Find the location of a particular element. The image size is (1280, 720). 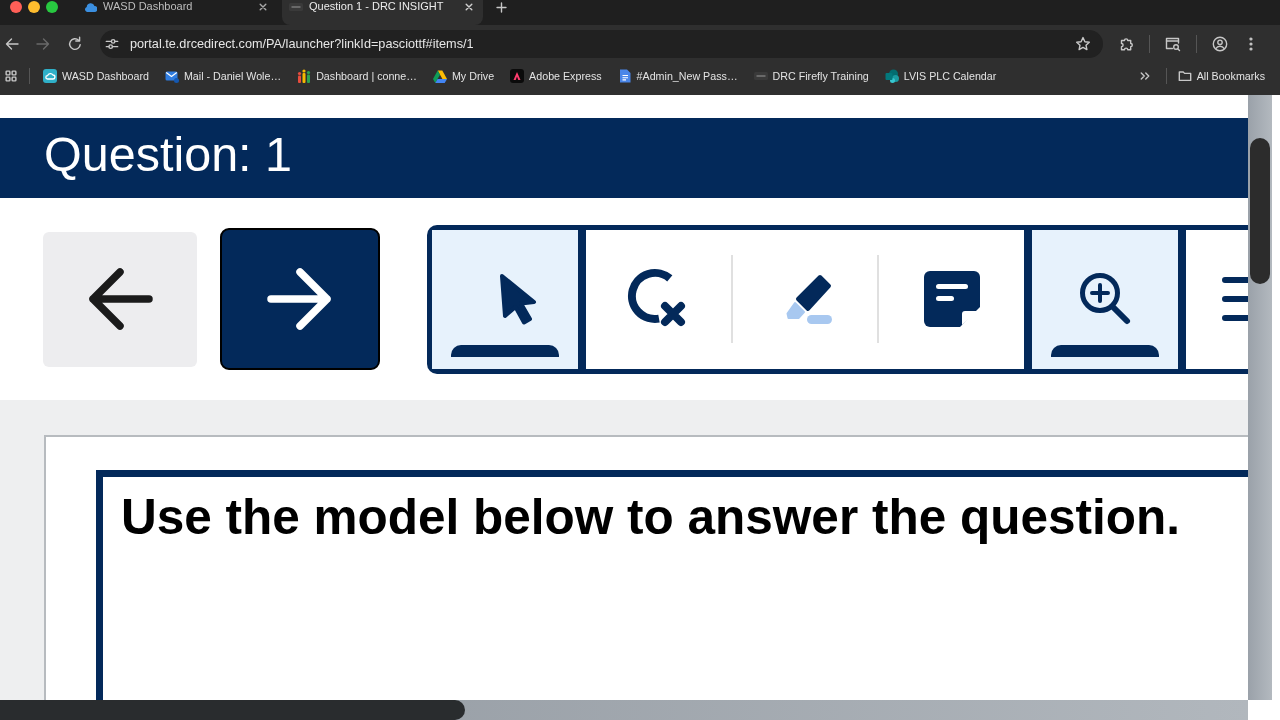

document-icon is located at coordinates (624, 76).